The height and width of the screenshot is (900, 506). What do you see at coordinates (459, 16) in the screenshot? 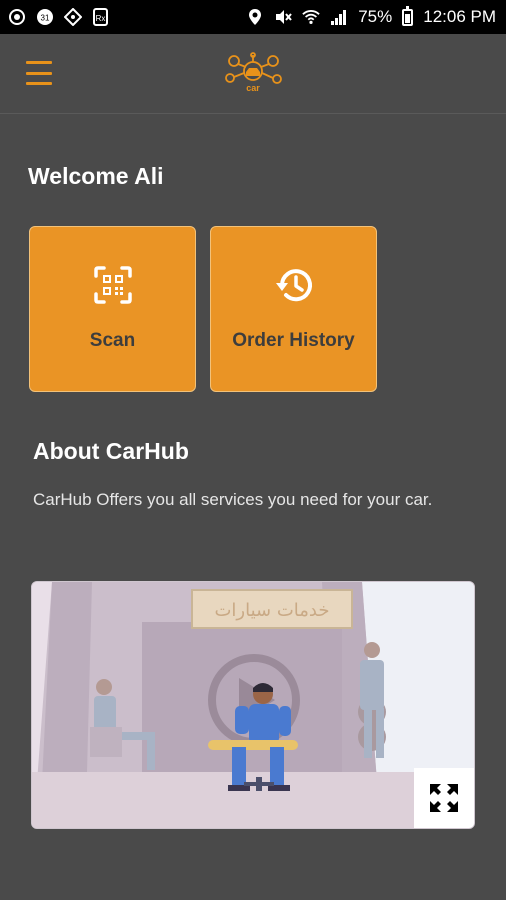
I see `clock: 12:06 PM` at bounding box center [459, 16].